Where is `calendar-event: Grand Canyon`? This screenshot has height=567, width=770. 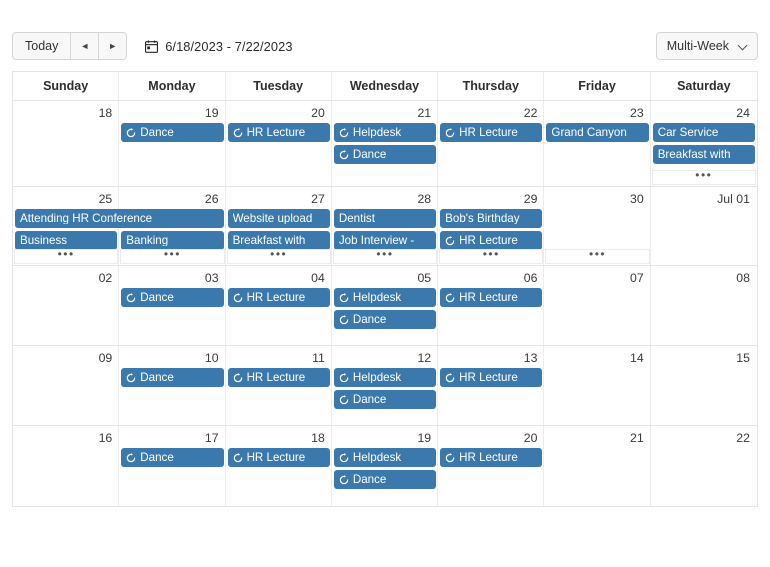
calendar-event: Grand Canyon is located at coordinates (597, 132).